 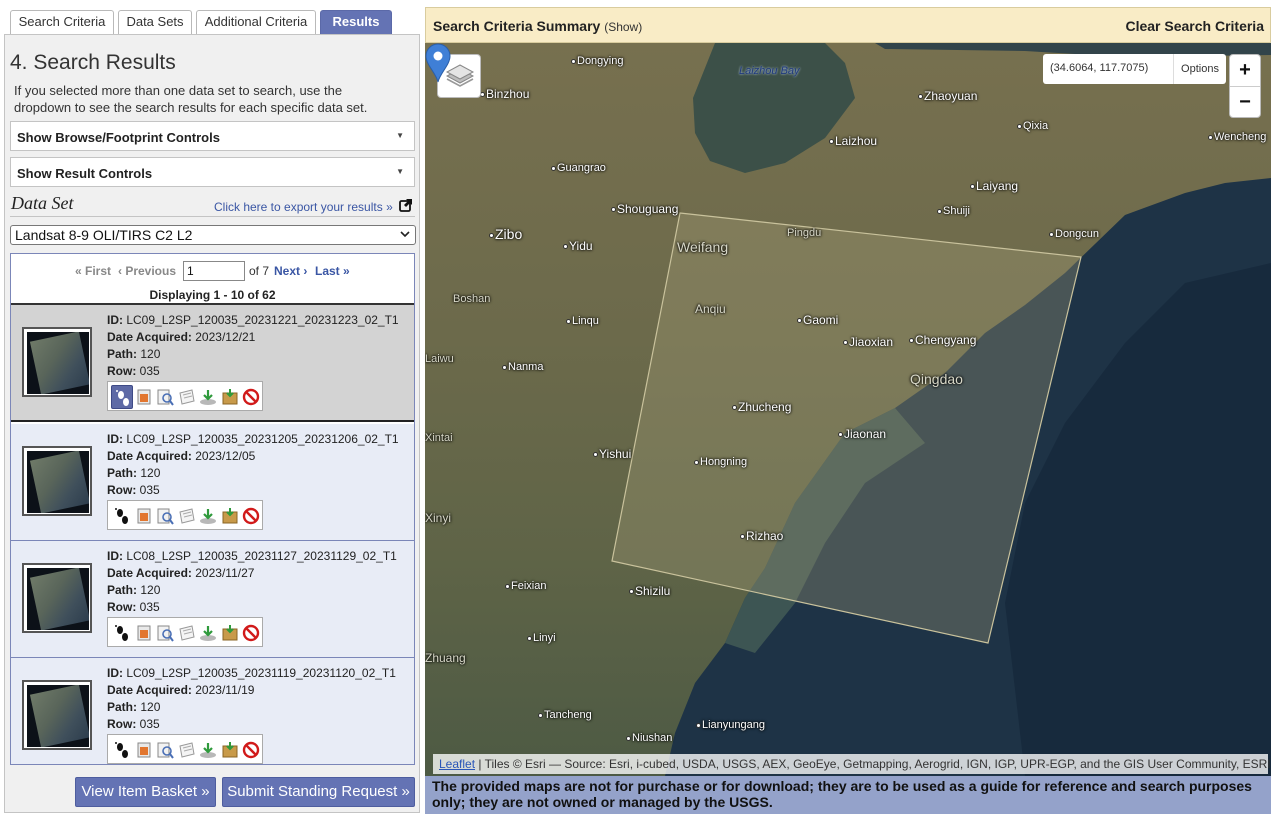 I want to click on place-name: Linqu, so click(x=585, y=321).